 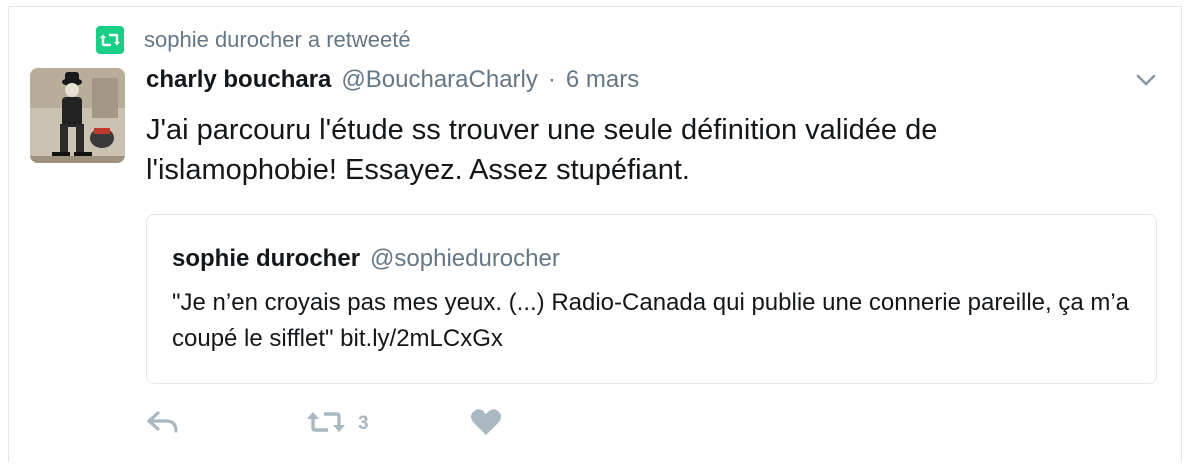 I want to click on author-name: charly bouchara, so click(x=238, y=80).